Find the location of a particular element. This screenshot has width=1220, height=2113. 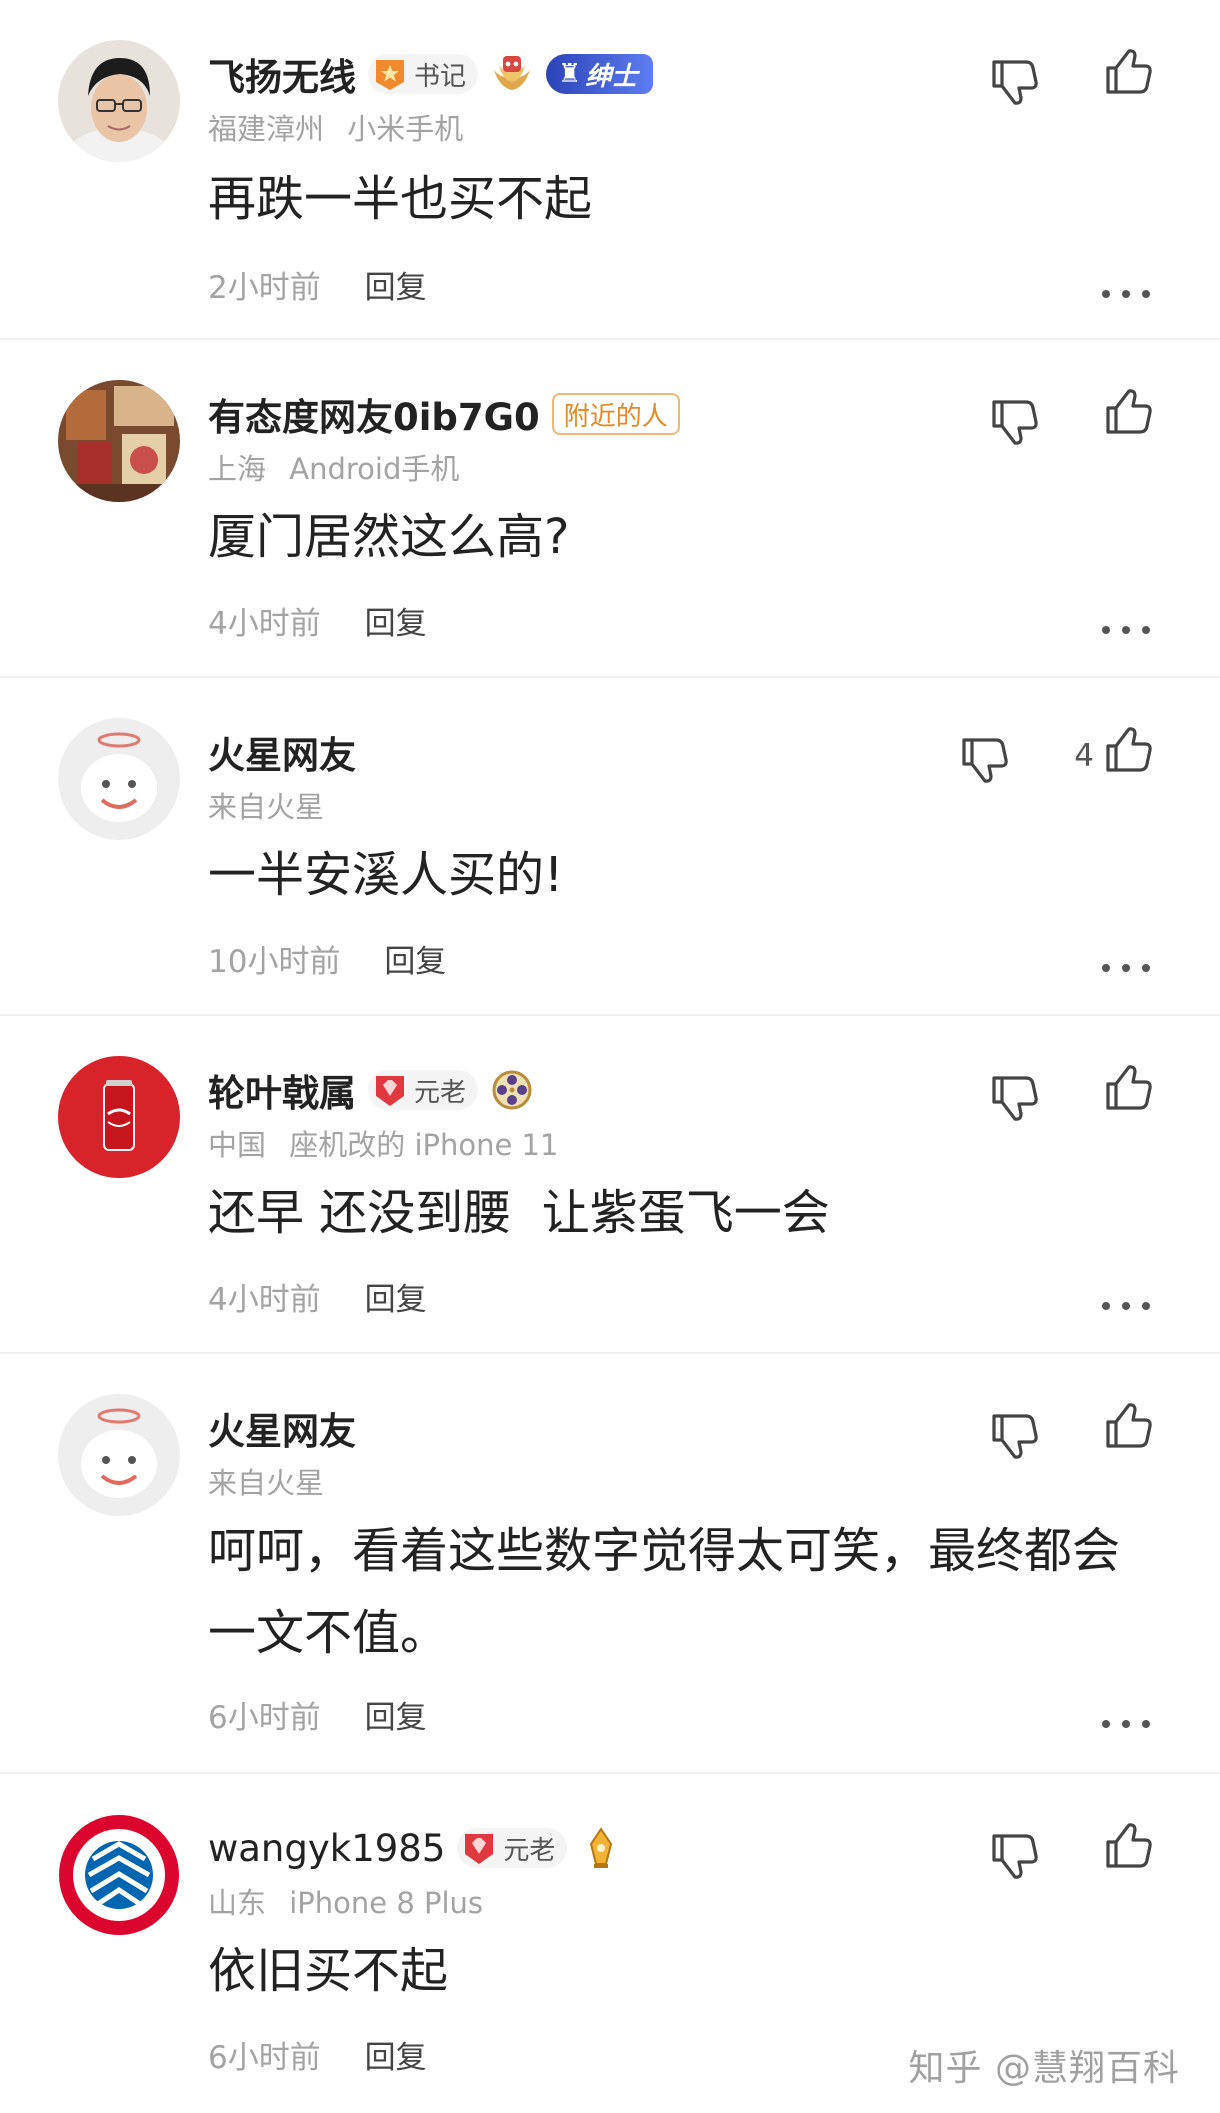

top-hat-icon: ♜ is located at coordinates (570, 74).